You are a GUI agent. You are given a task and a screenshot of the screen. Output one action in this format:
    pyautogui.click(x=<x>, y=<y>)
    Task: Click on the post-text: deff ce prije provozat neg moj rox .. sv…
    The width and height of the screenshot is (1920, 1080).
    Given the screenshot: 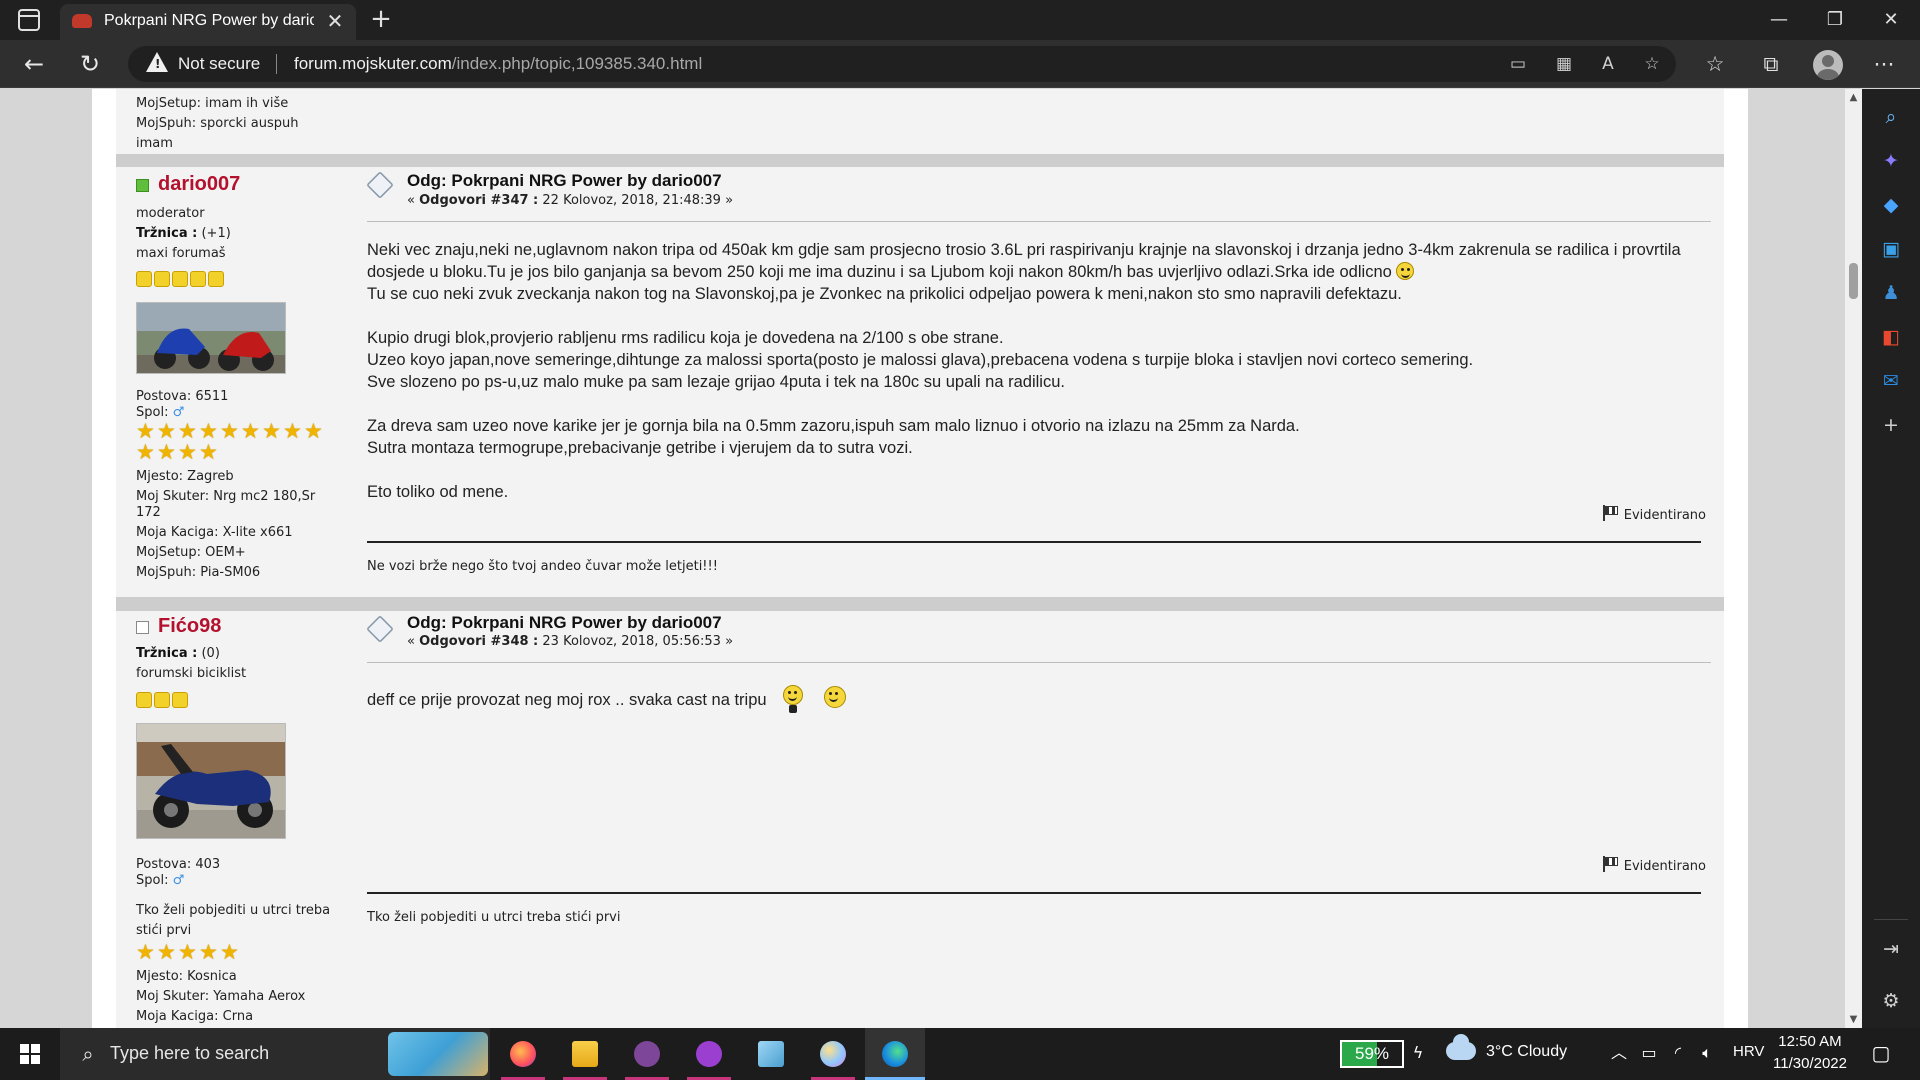 What is the action you would take?
    pyautogui.click(x=567, y=700)
    